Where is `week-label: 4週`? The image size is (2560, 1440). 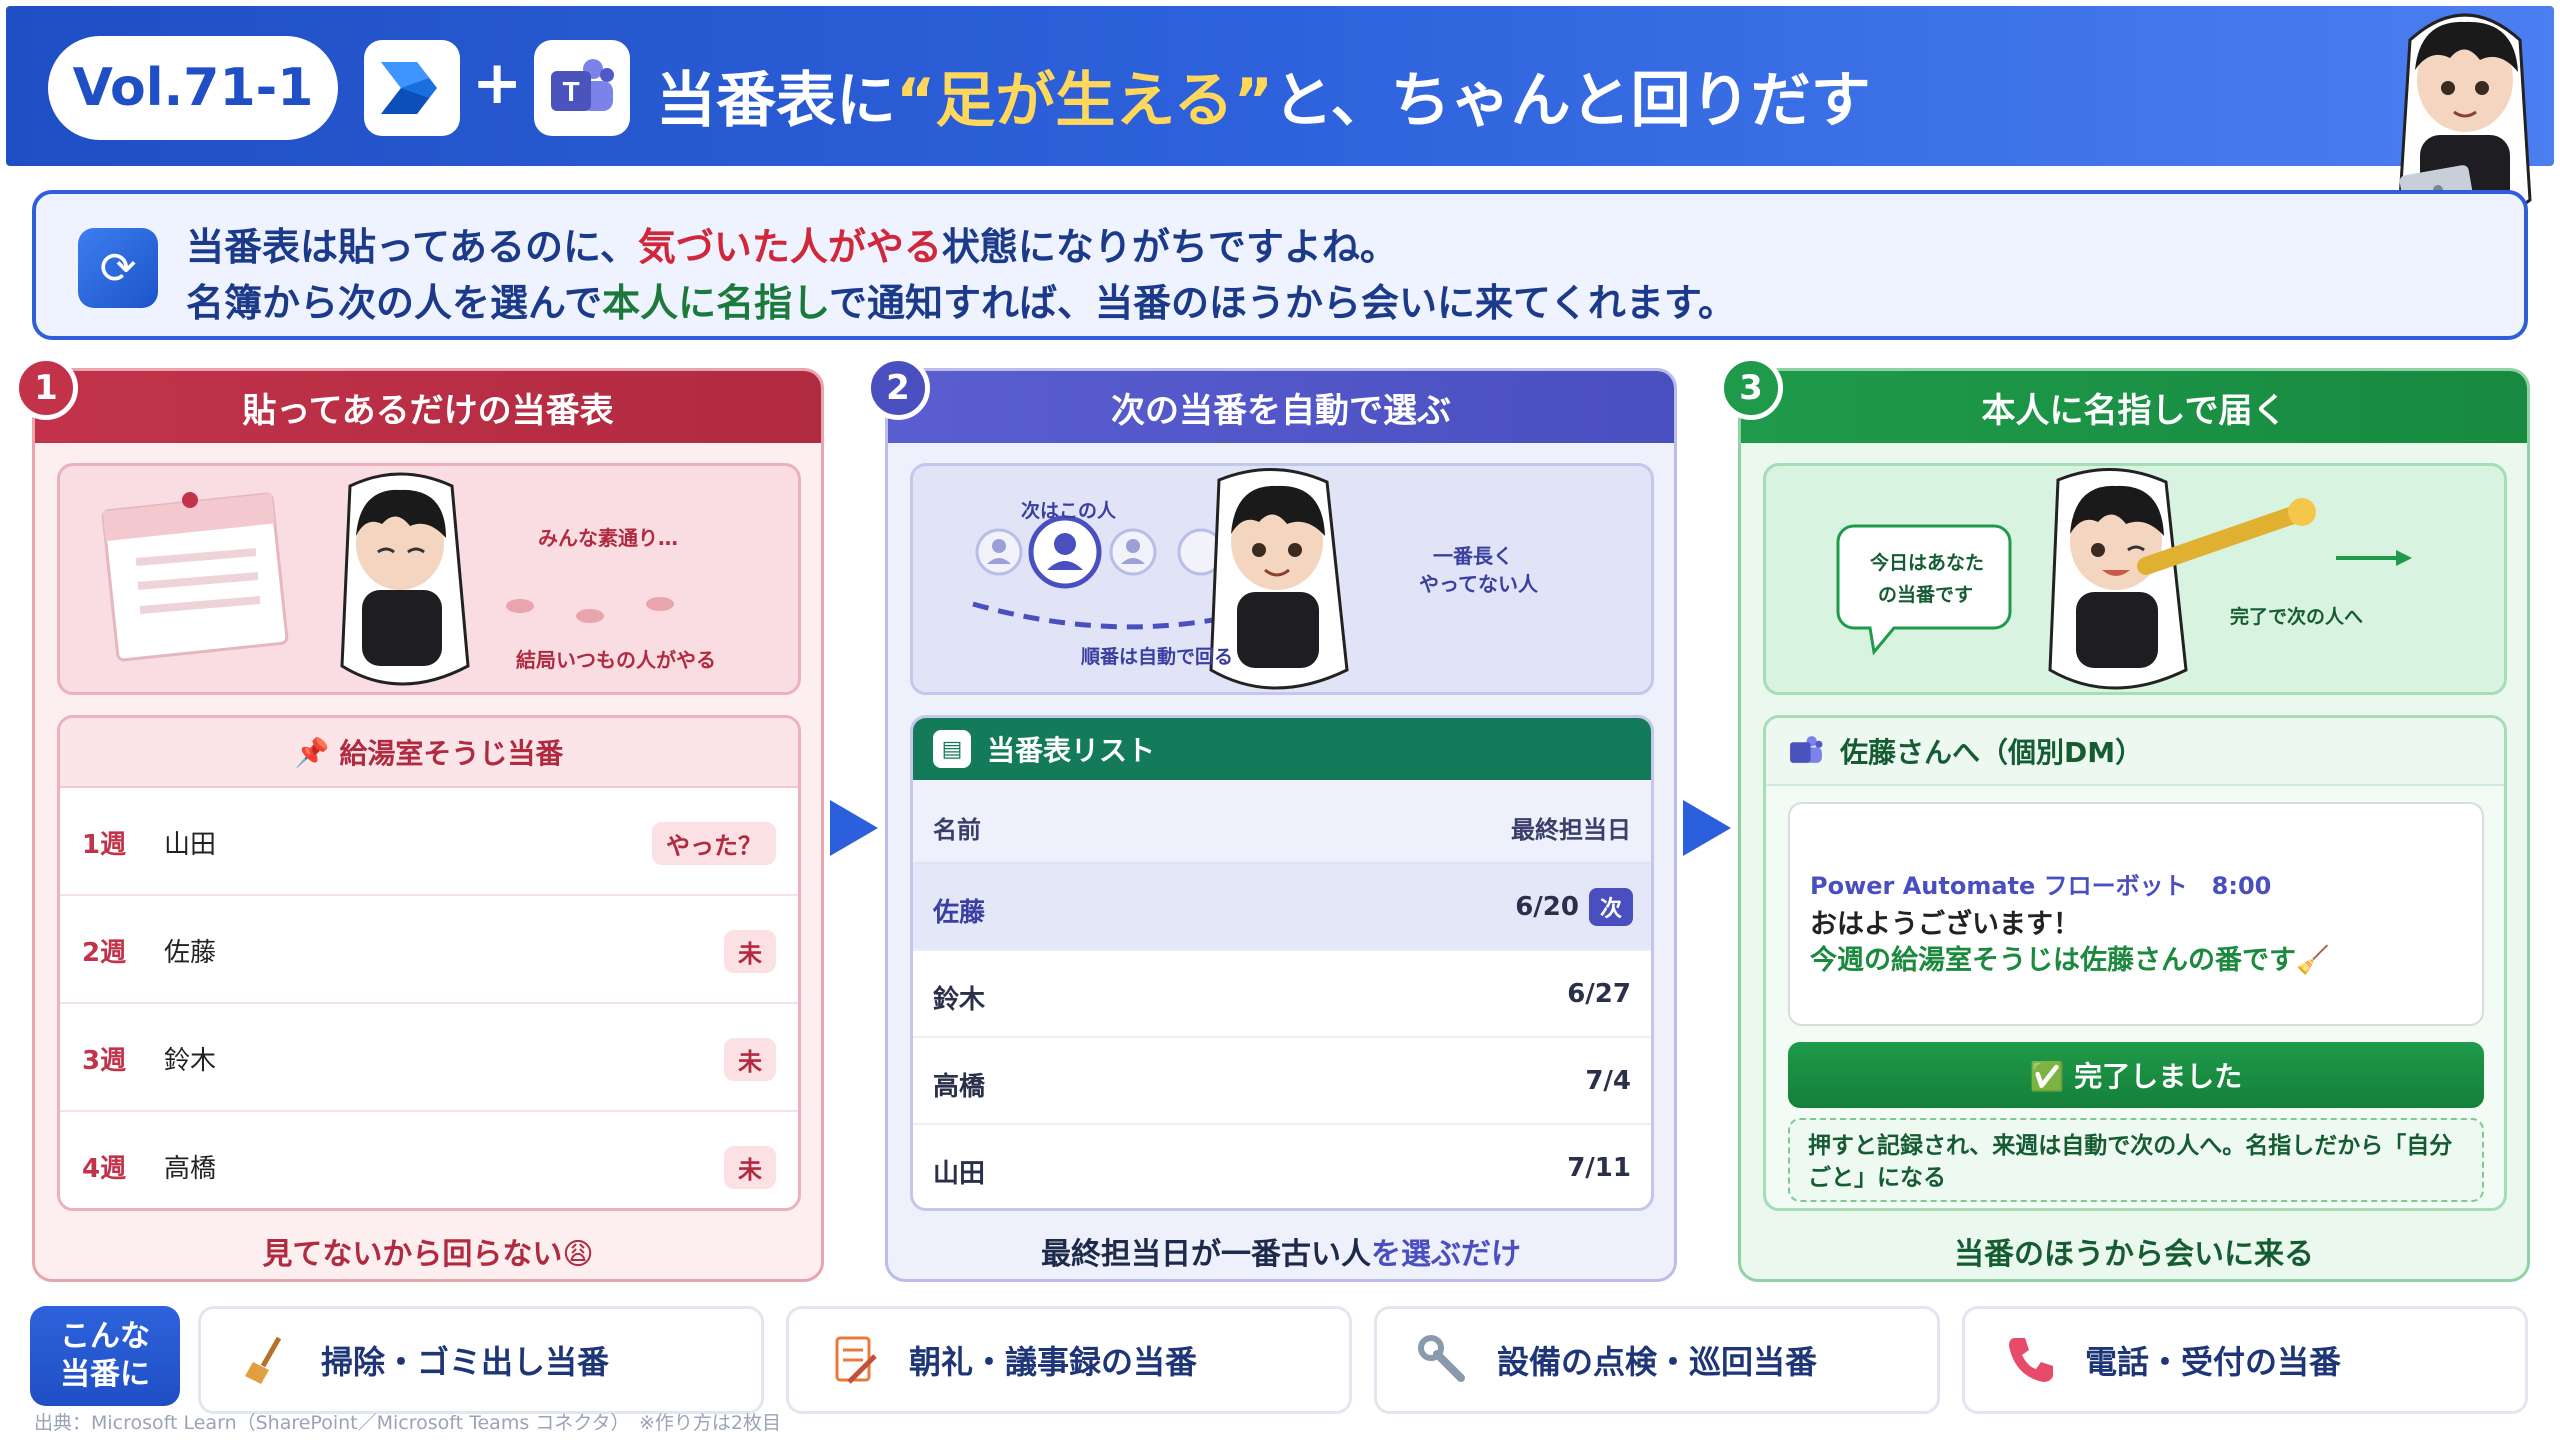 week-label: 4週 is located at coordinates (104, 1169).